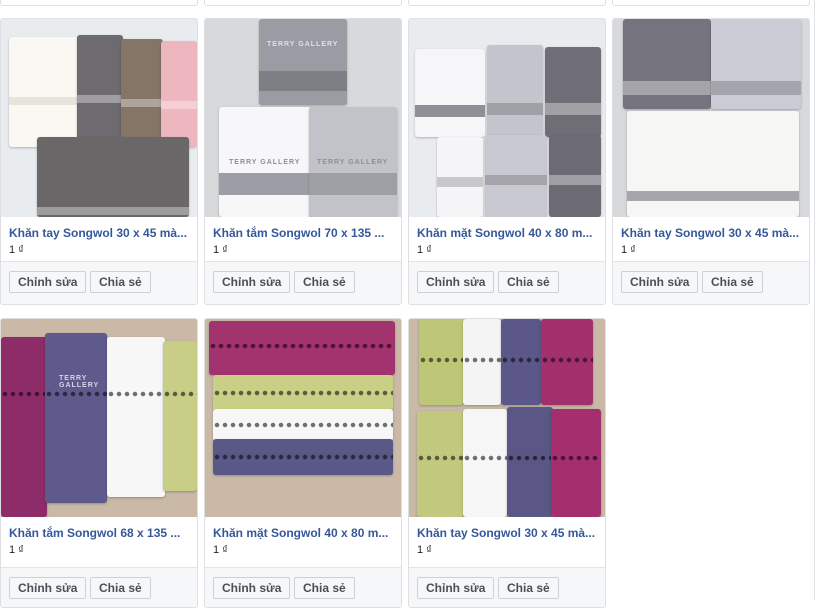 The height and width of the screenshot is (608, 818). I want to click on scroll-divider, so click(814, 300).